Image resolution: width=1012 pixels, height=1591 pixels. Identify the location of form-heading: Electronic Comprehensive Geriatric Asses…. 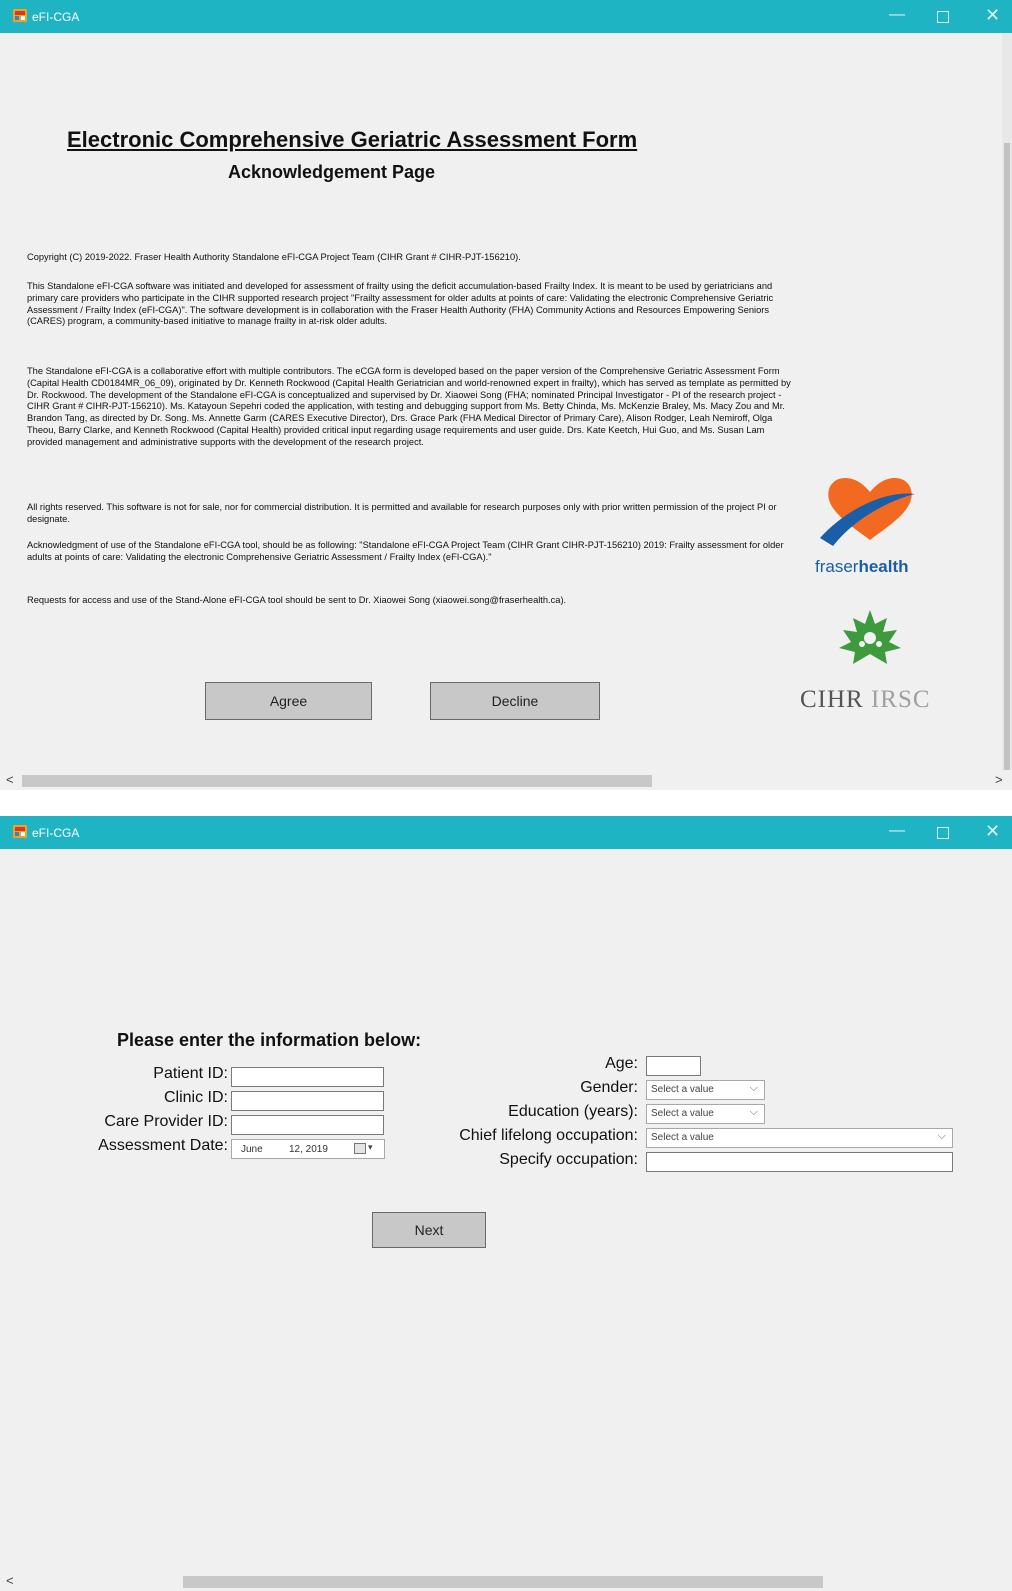
(352, 139).